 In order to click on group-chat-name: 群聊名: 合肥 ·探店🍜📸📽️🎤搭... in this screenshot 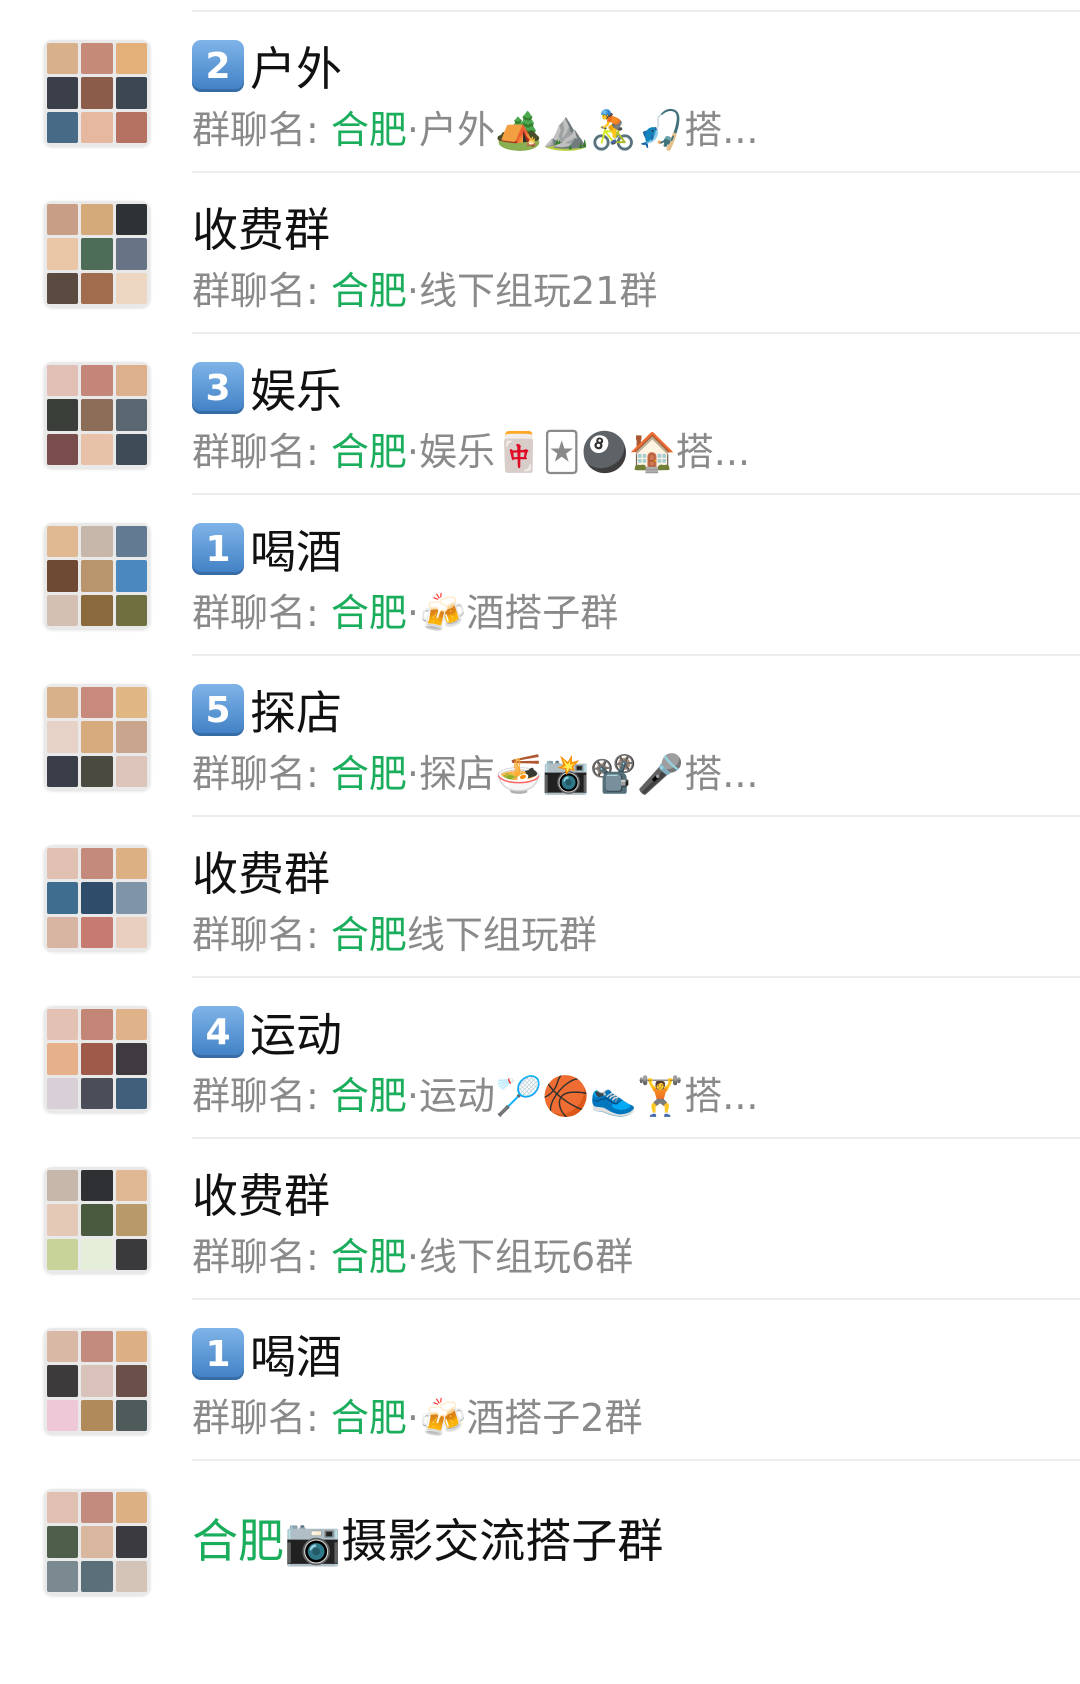, I will do `click(475, 770)`.